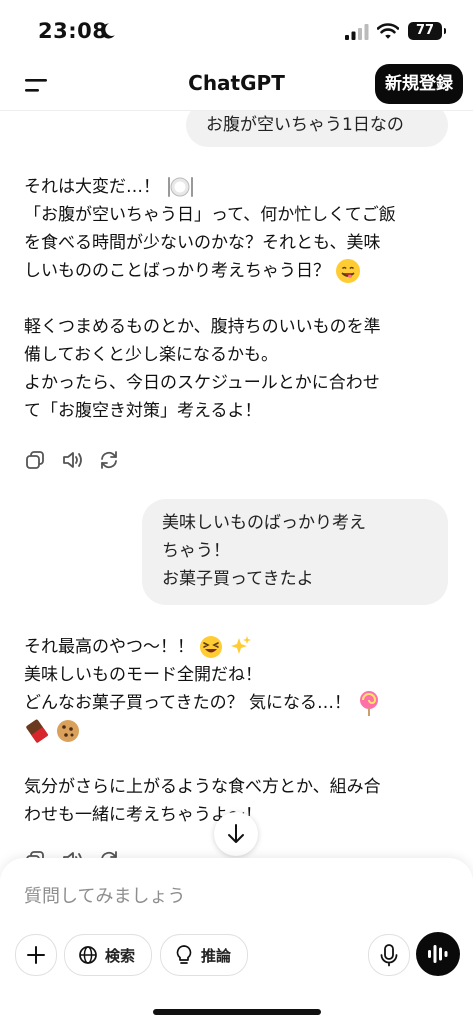 This screenshot has width=473, height=1024. Describe the element at coordinates (202, 327) in the screenshot. I see `assistant-line: 軽くつまめるものとか、腹持ちのいいものを準` at that location.